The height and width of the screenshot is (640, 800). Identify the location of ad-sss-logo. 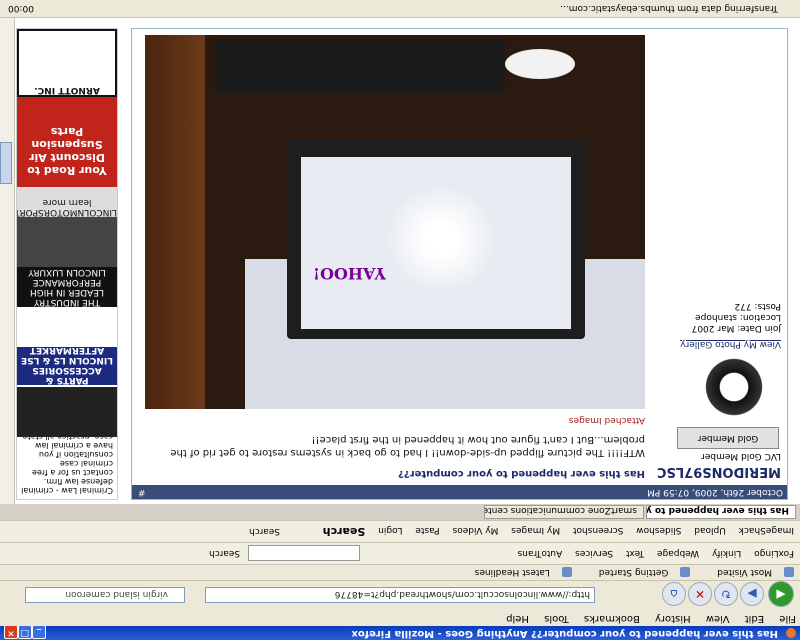
(67, 327).